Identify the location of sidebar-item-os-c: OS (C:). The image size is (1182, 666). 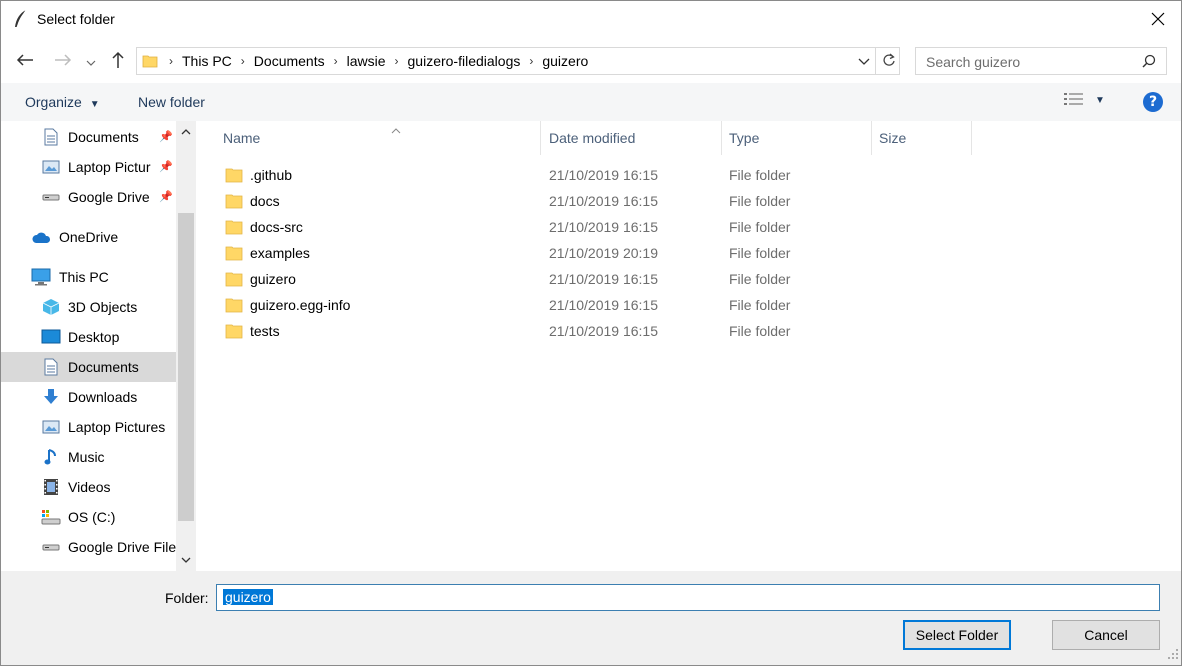
(88, 517).